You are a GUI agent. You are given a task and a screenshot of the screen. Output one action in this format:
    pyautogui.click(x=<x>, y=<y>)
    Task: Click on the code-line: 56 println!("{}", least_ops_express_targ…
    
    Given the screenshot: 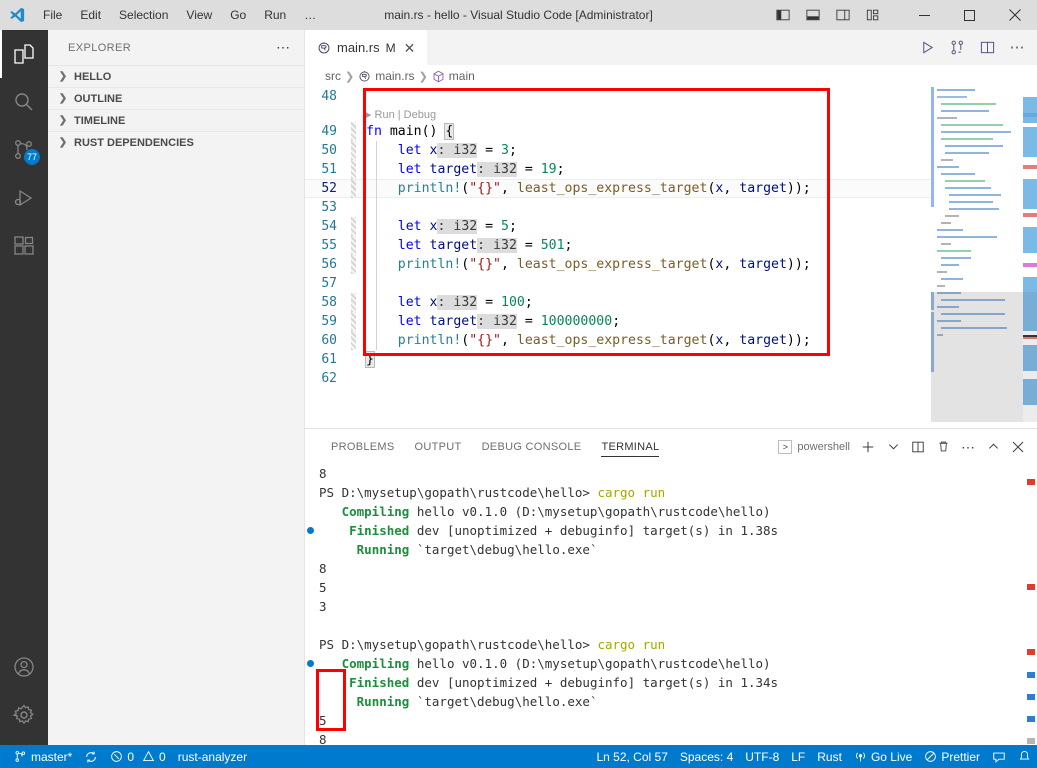 What is the action you would take?
    pyautogui.click(x=671, y=264)
    